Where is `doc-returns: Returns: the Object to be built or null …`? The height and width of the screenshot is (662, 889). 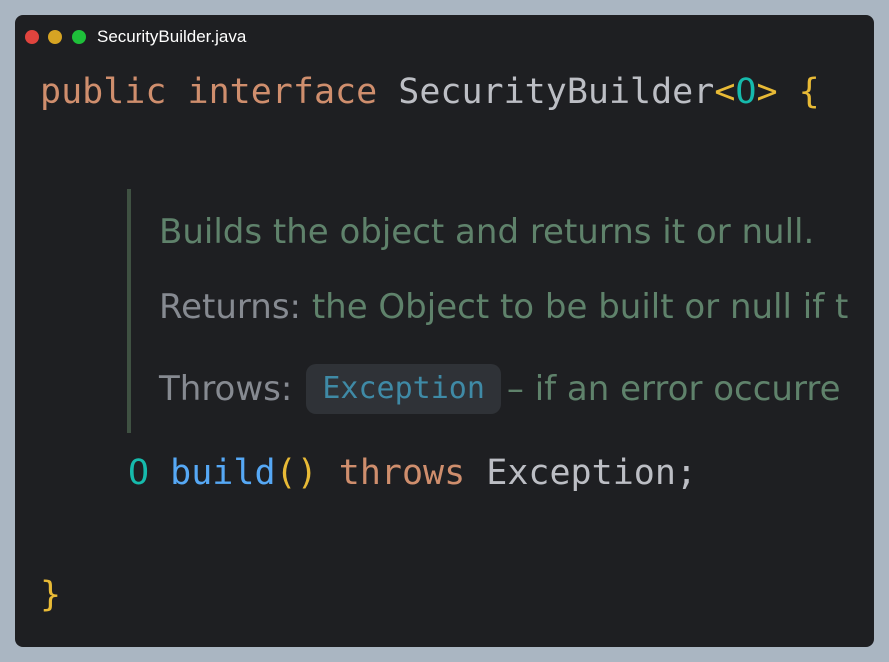 doc-returns: Returns: the Object to be built or null … is located at coordinates (504, 307).